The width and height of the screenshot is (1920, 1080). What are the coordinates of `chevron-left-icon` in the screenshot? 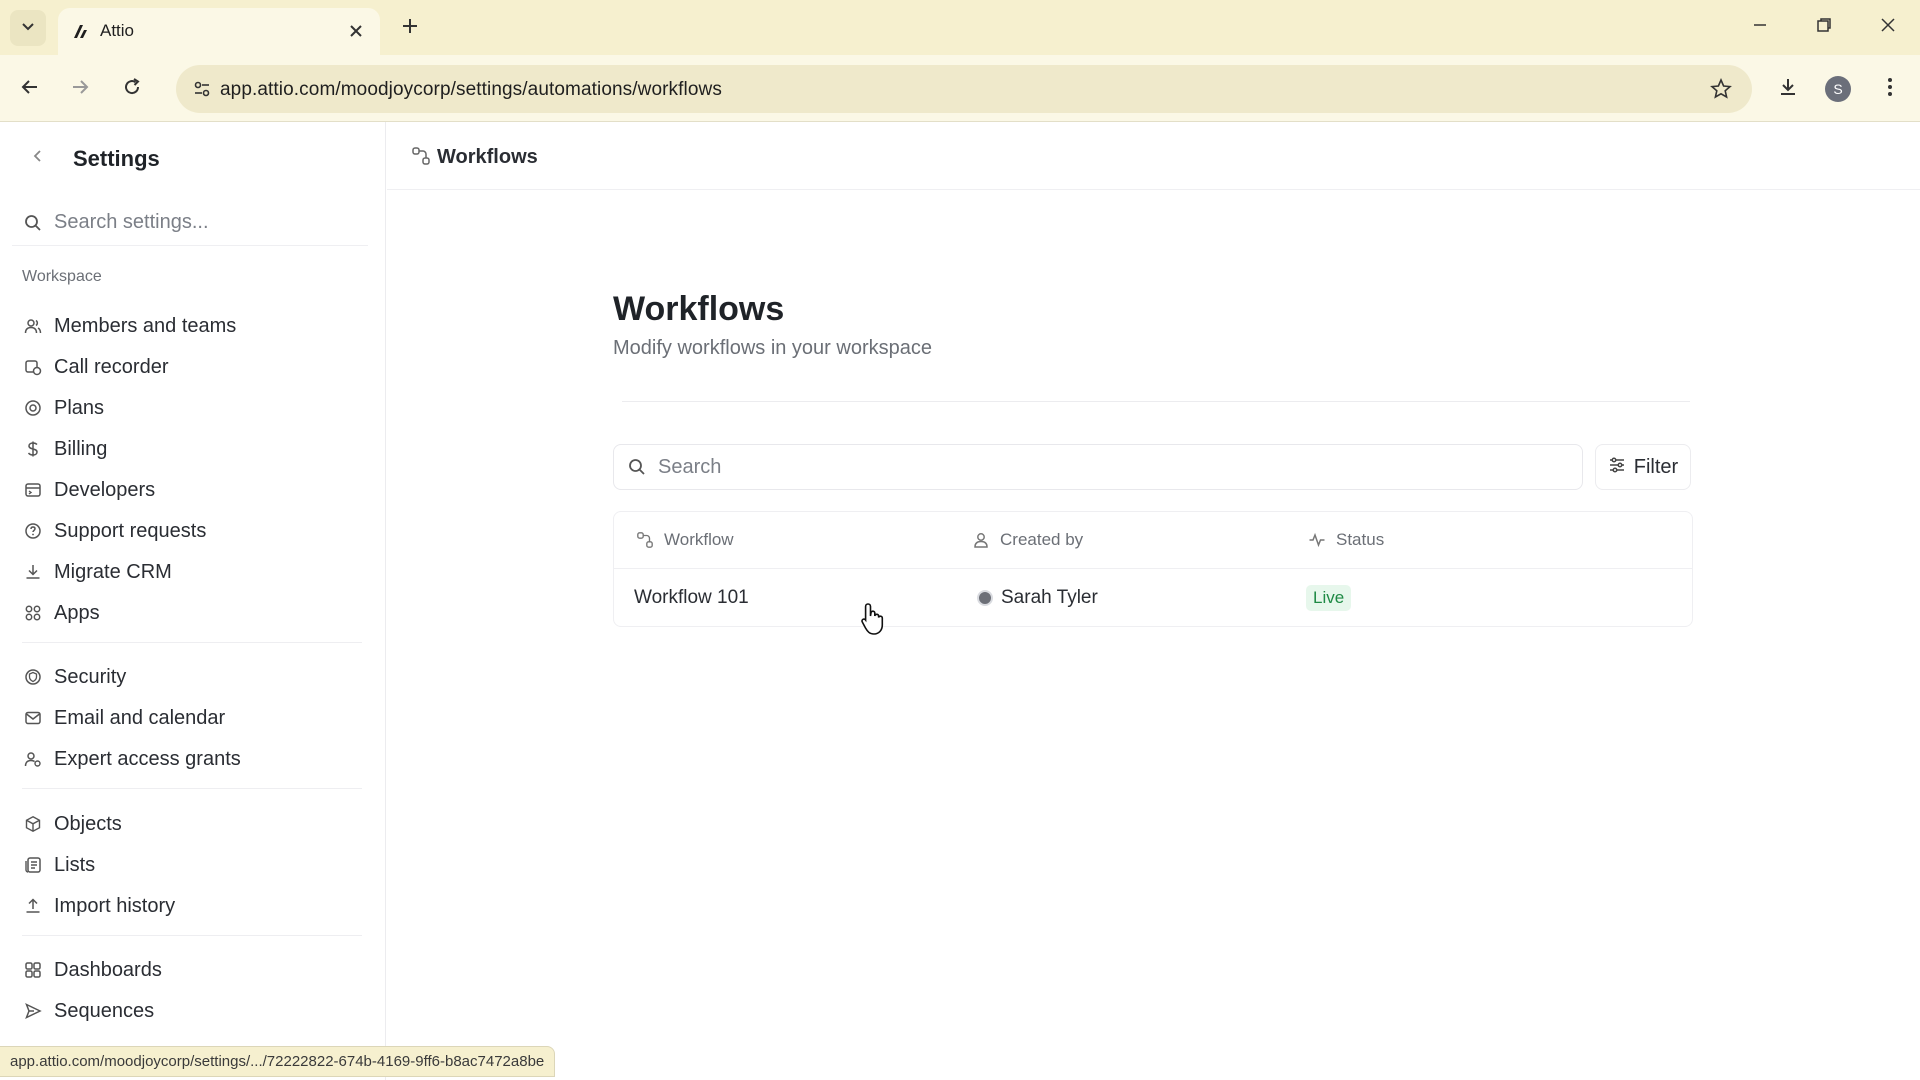 It's located at (38, 156).